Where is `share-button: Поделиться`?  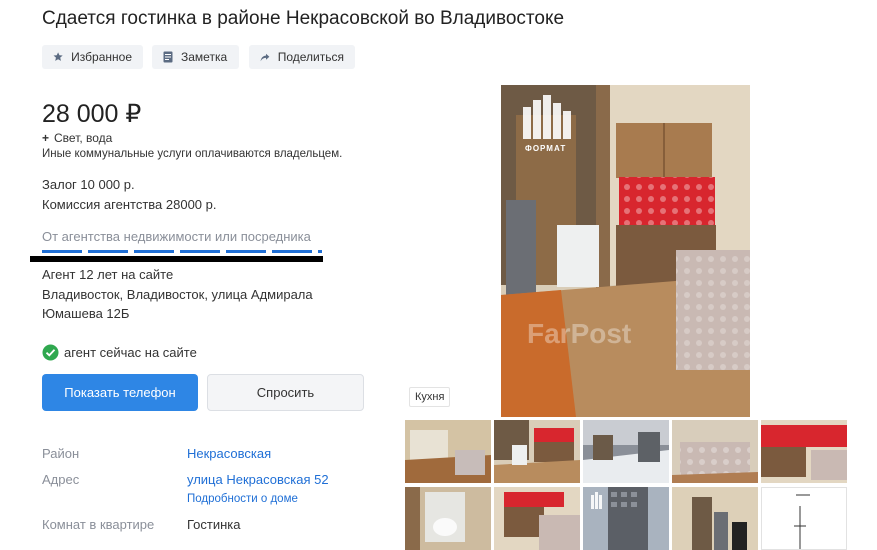 share-button: Поделиться is located at coordinates (302, 57).